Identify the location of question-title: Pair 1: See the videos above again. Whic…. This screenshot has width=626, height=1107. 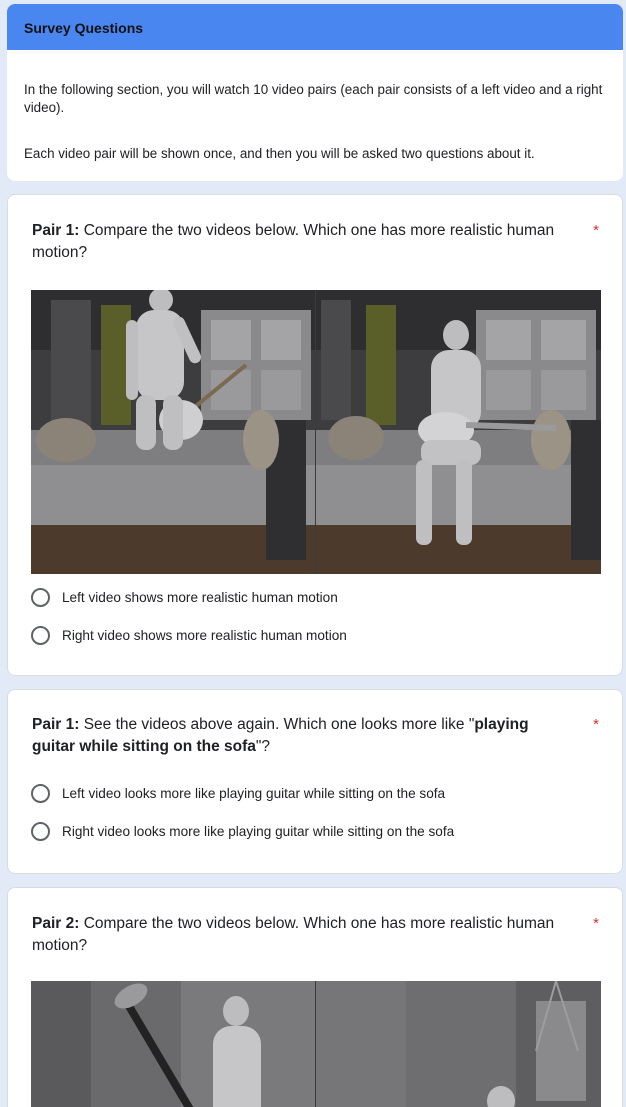
(302, 736).